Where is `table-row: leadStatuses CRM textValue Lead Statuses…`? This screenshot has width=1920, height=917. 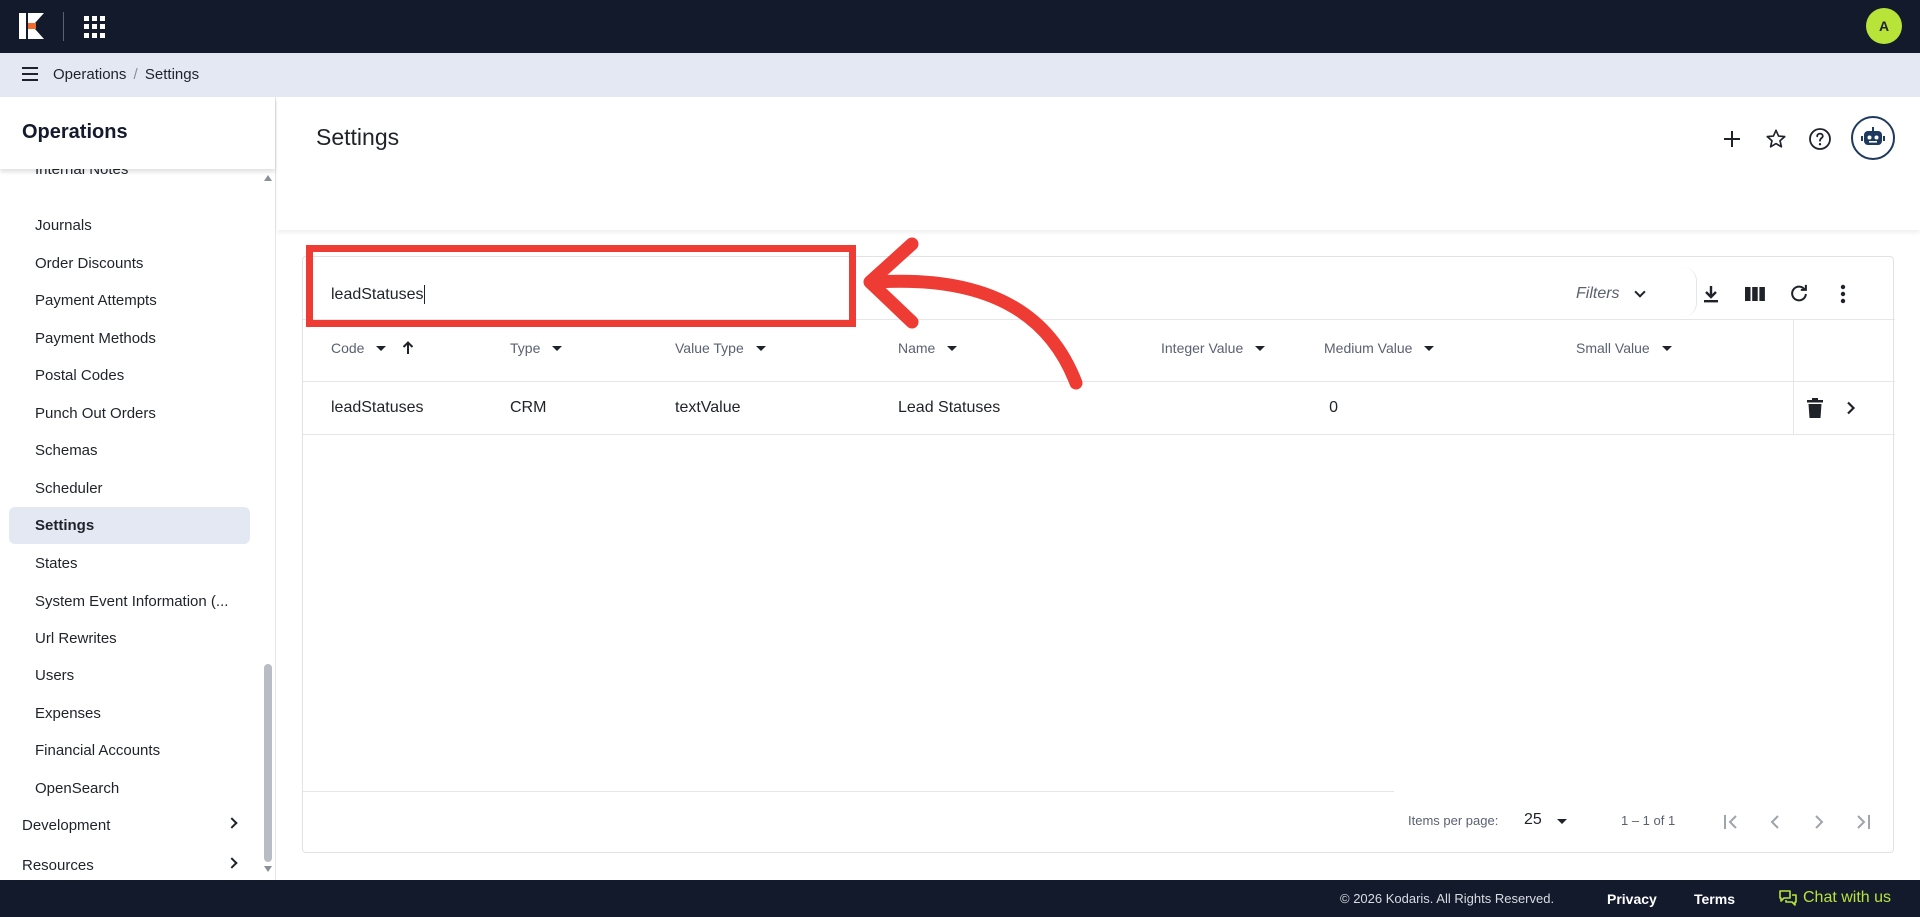 table-row: leadStatuses CRM textValue Lead Statuses… is located at coordinates (1099, 408).